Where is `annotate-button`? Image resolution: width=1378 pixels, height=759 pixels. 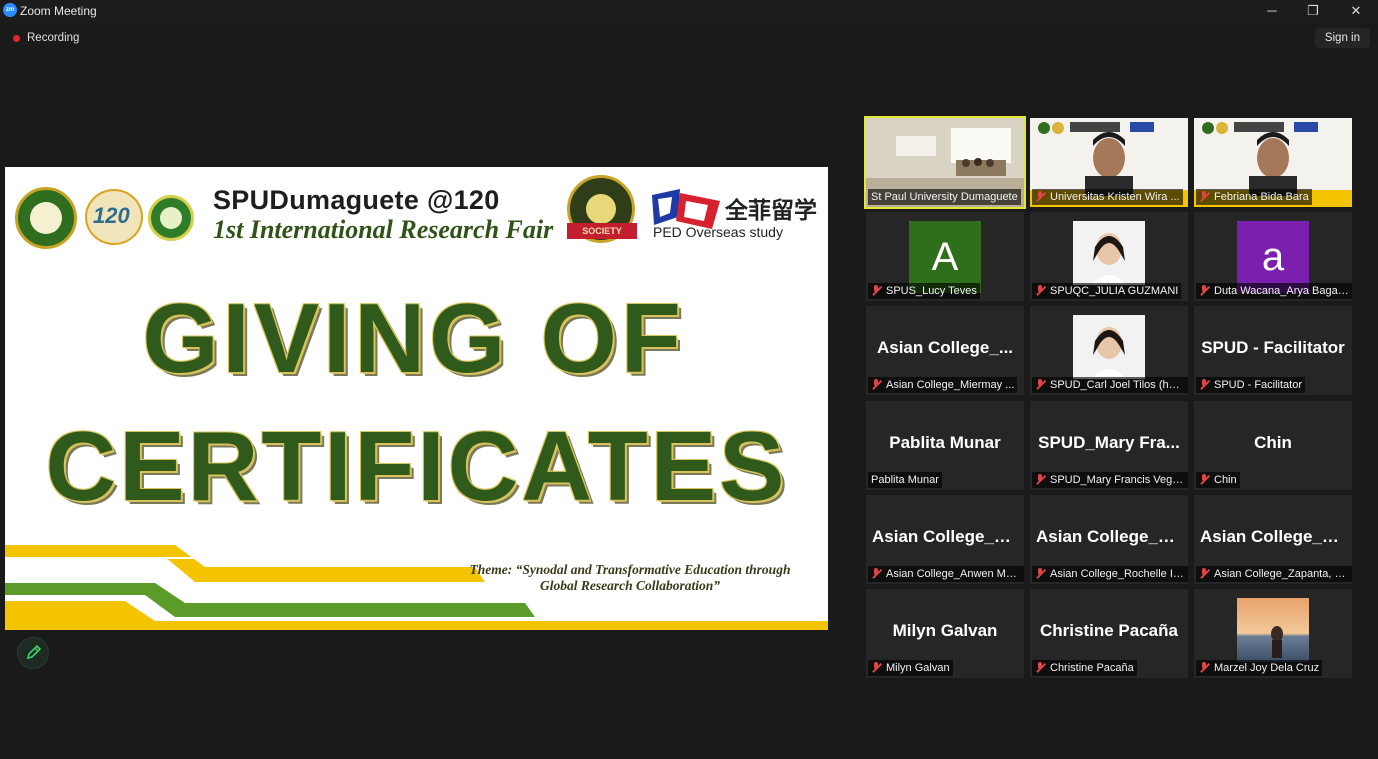 annotate-button is located at coordinates (33, 653).